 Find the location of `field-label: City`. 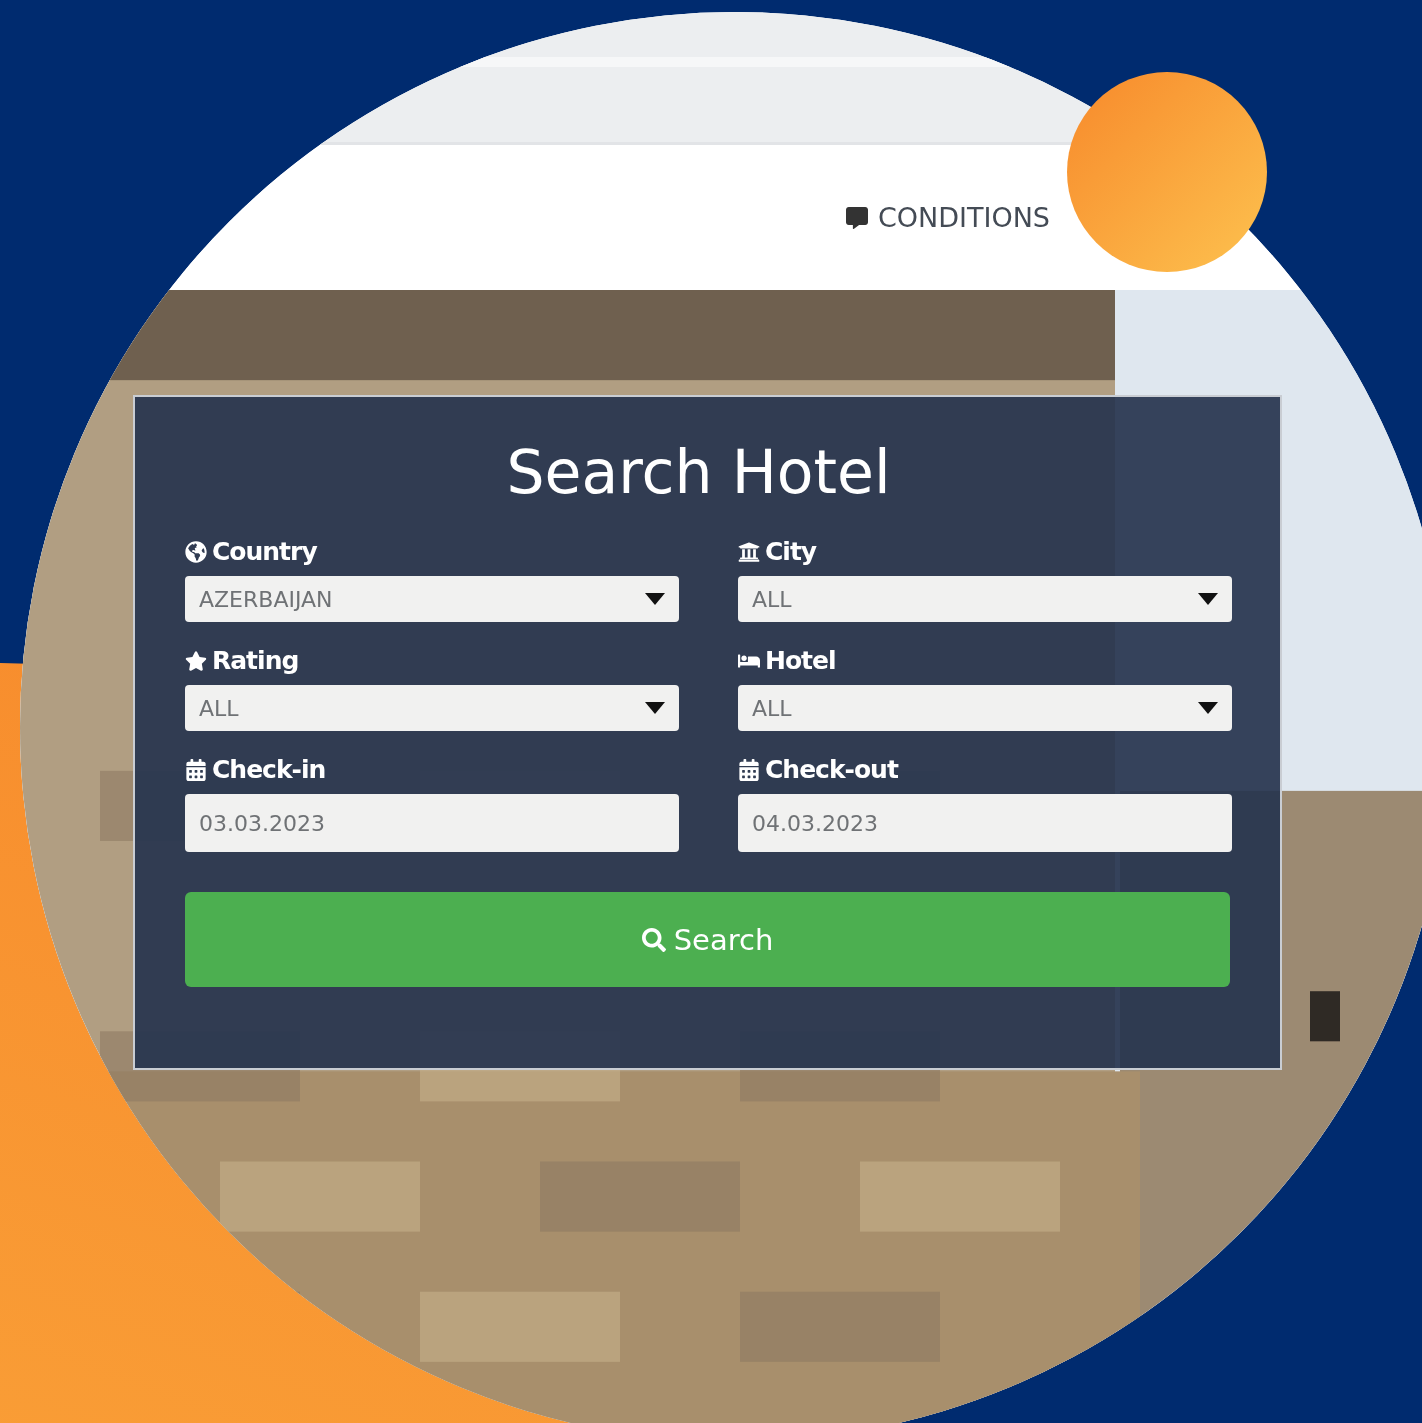

field-label: City is located at coordinates (791, 551).